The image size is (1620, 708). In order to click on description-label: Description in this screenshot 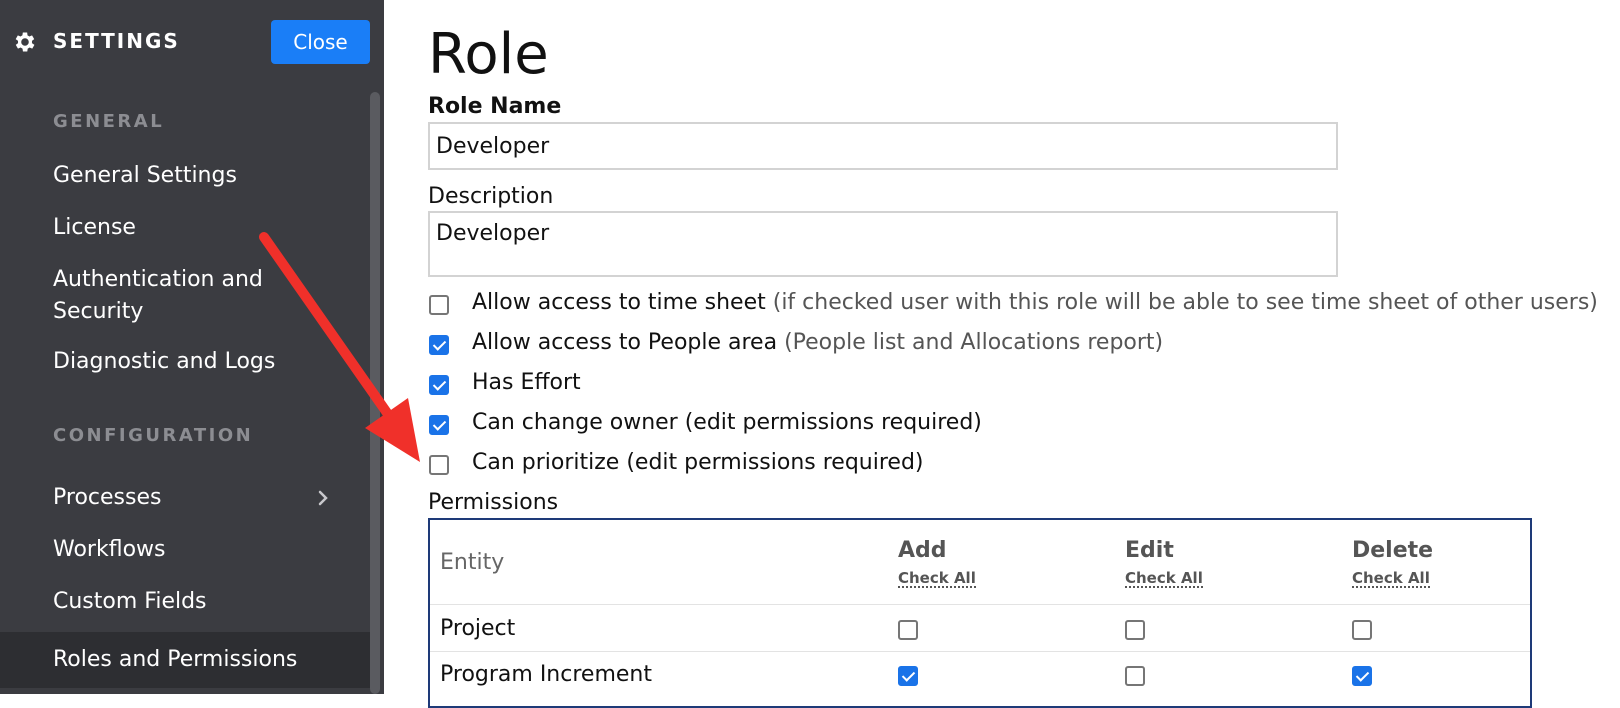, I will do `click(491, 196)`.